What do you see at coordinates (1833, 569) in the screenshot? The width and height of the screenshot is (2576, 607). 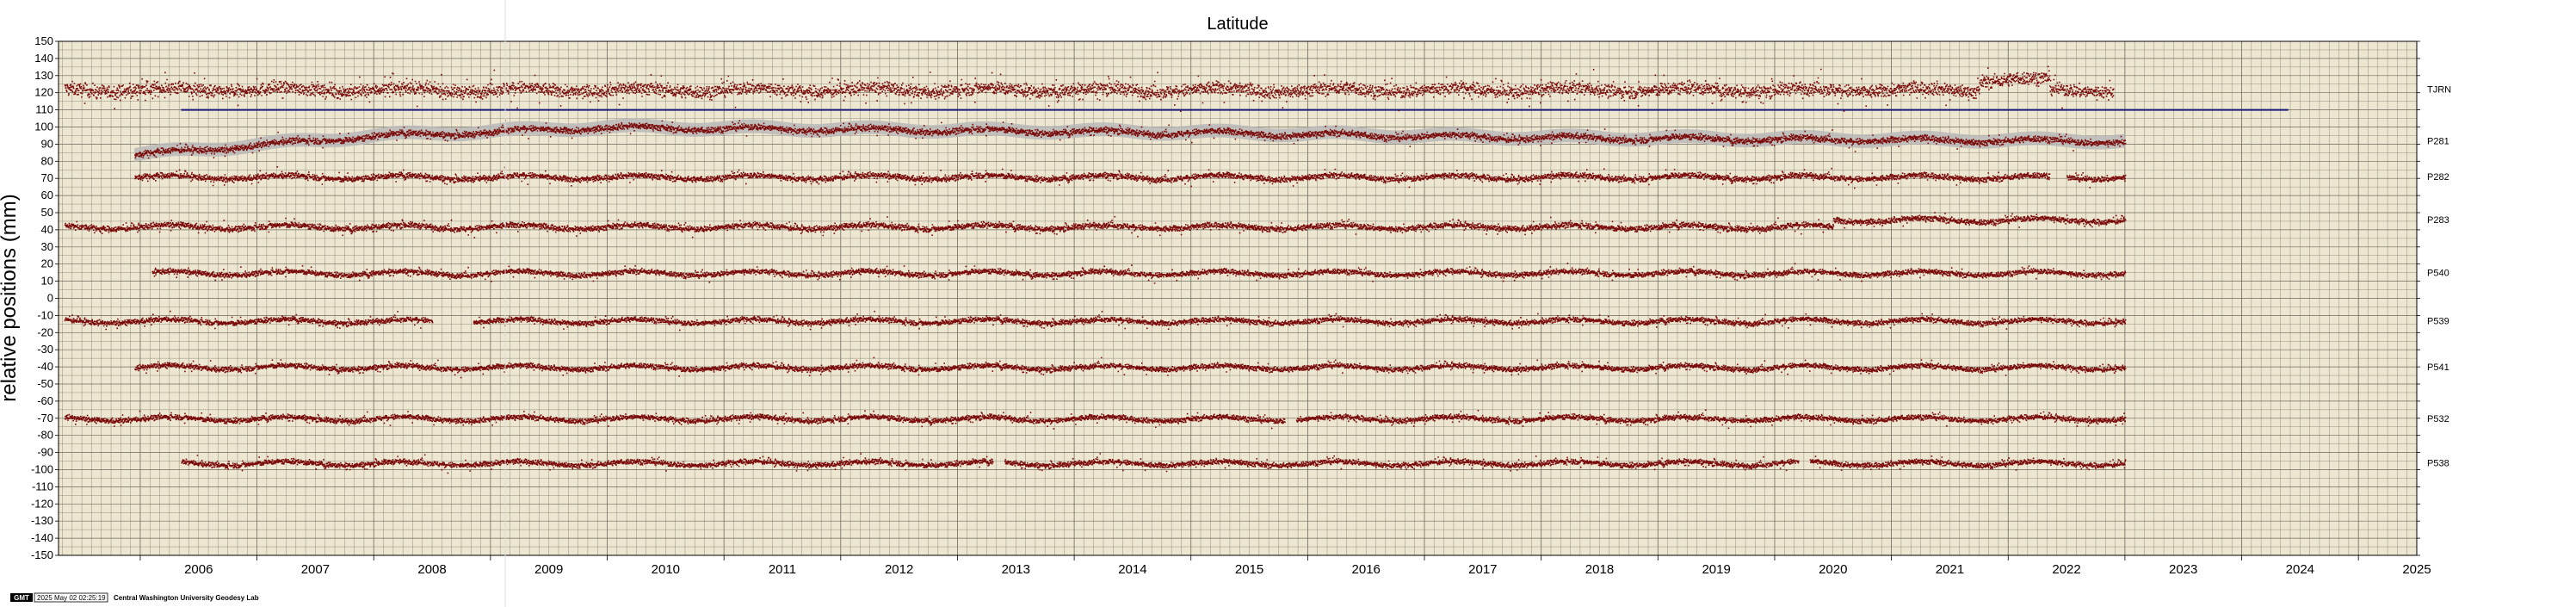 I see `x-tick-label: 2020` at bounding box center [1833, 569].